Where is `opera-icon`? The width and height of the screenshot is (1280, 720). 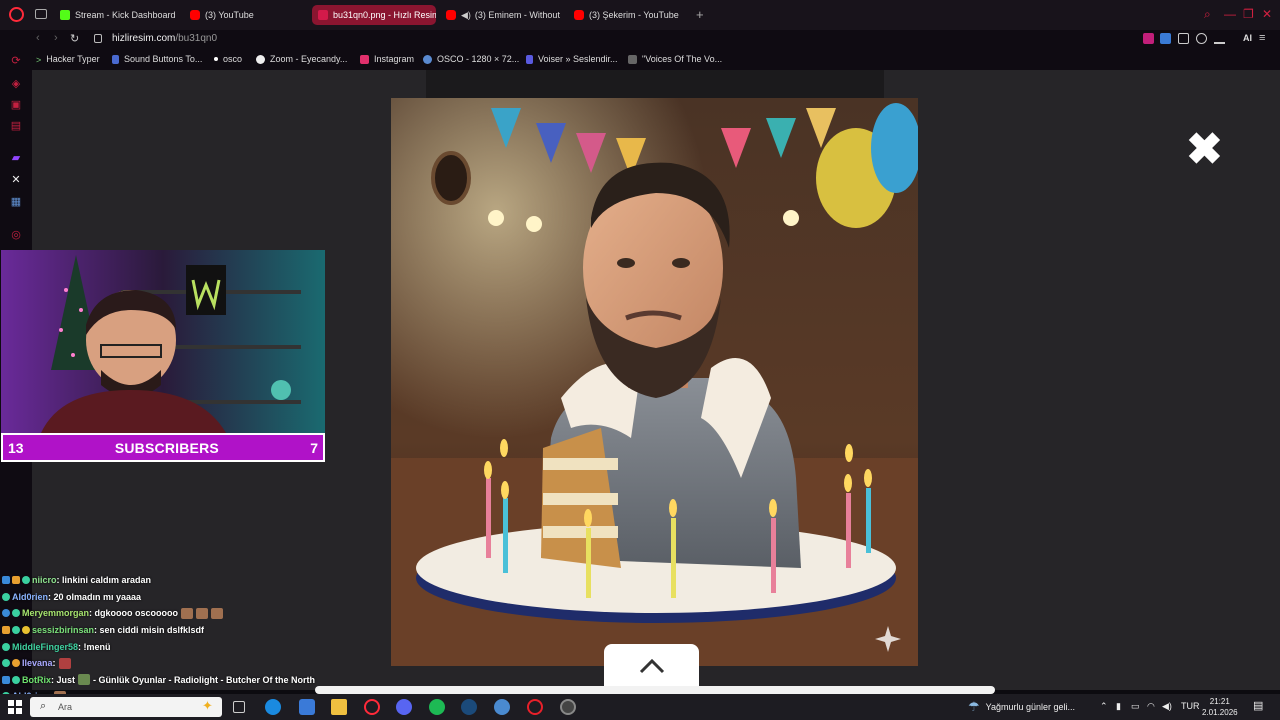
opera-icon is located at coordinates (535, 707).